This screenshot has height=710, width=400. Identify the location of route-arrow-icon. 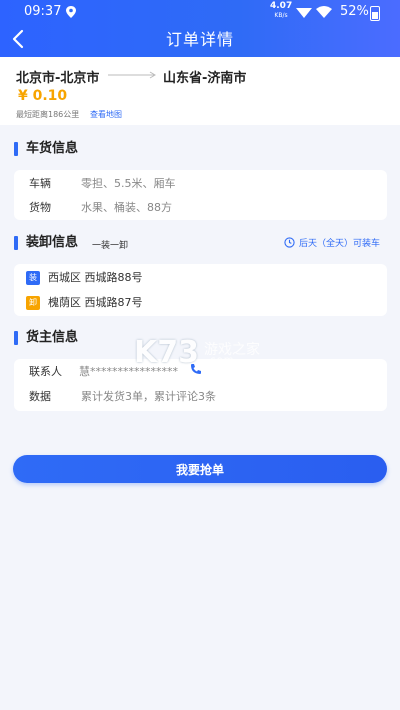
(132, 75).